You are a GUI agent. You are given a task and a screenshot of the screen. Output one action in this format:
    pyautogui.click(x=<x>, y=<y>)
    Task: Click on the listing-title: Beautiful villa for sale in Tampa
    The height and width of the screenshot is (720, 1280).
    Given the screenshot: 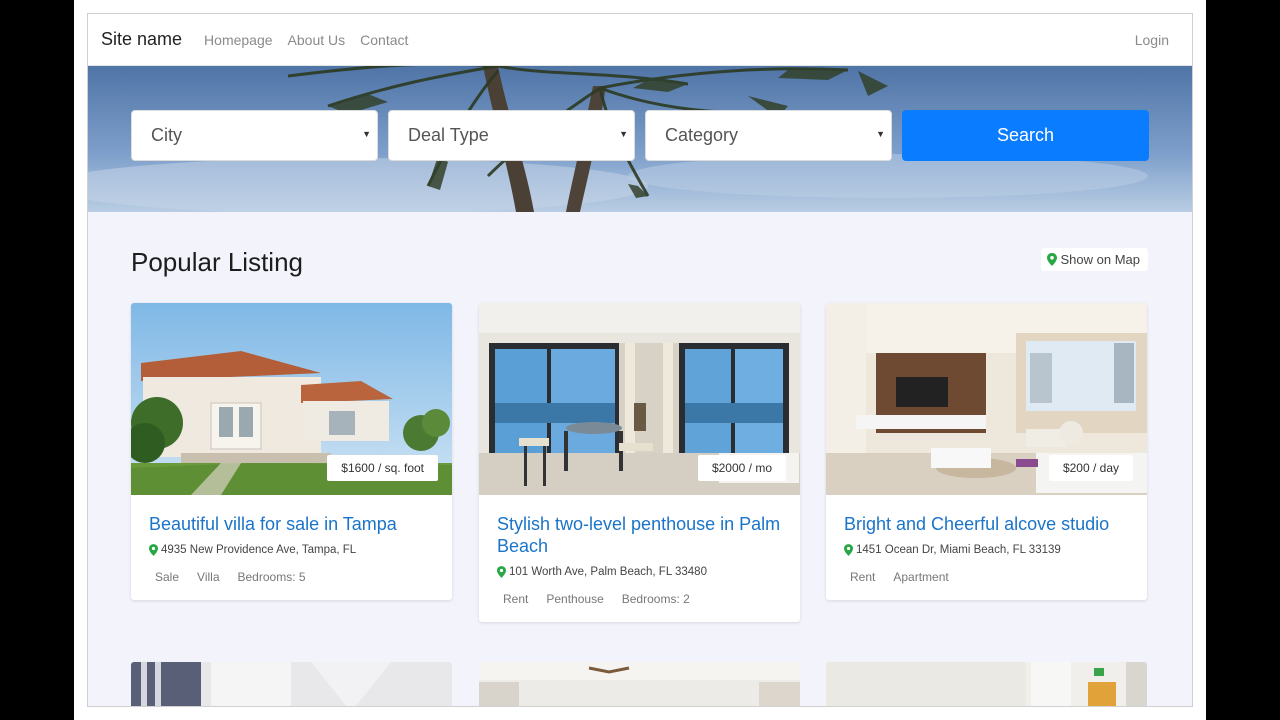 What is the action you would take?
    pyautogui.click(x=291, y=524)
    